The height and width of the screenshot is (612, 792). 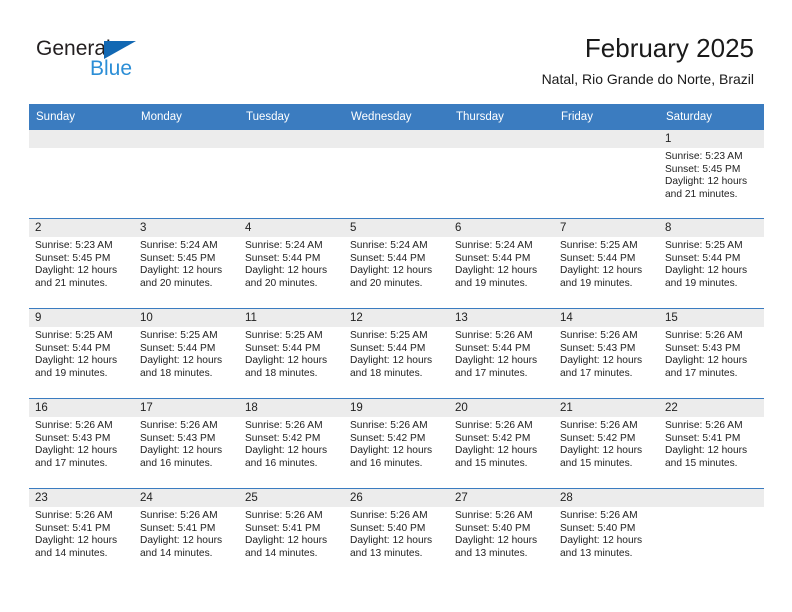 What do you see at coordinates (501, 228) in the screenshot?
I see `day-number: 6` at bounding box center [501, 228].